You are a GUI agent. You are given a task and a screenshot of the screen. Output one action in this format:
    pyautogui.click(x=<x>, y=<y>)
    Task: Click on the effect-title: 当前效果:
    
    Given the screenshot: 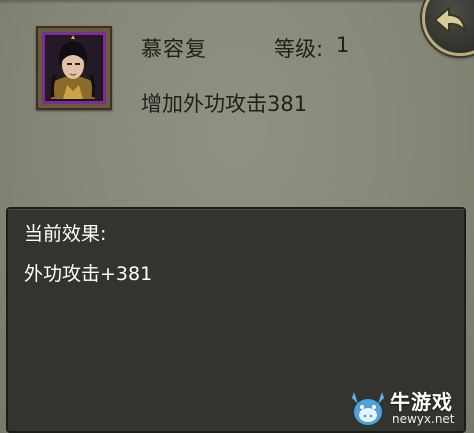 What is the action you would take?
    pyautogui.click(x=65, y=234)
    